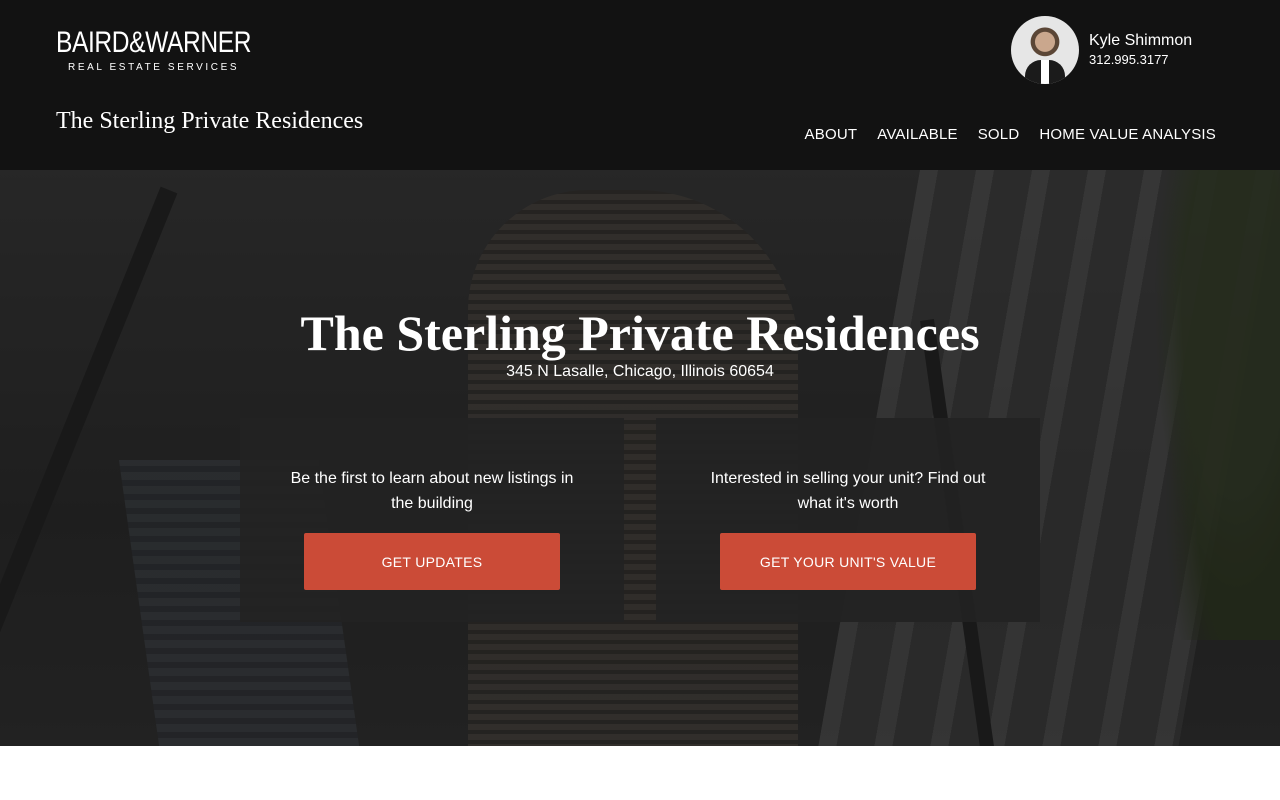 The width and height of the screenshot is (1280, 800). I want to click on hero-title: The Sterling Private Residences, so click(640, 333).